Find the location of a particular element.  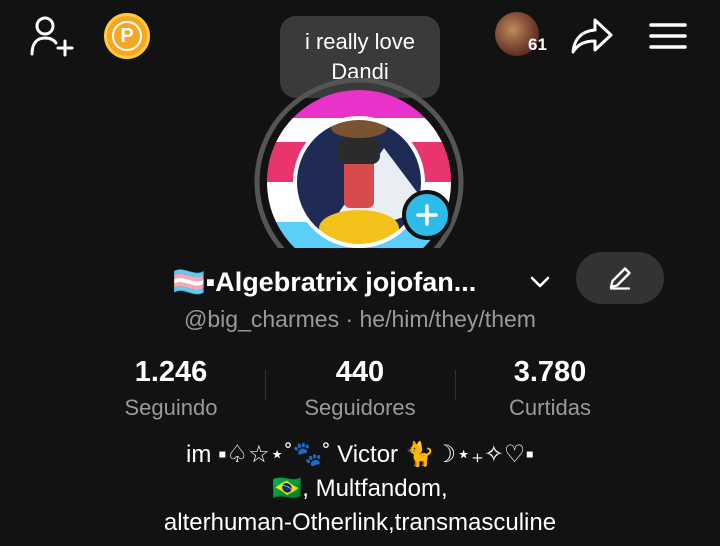

pencil-icon is located at coordinates (620, 278).